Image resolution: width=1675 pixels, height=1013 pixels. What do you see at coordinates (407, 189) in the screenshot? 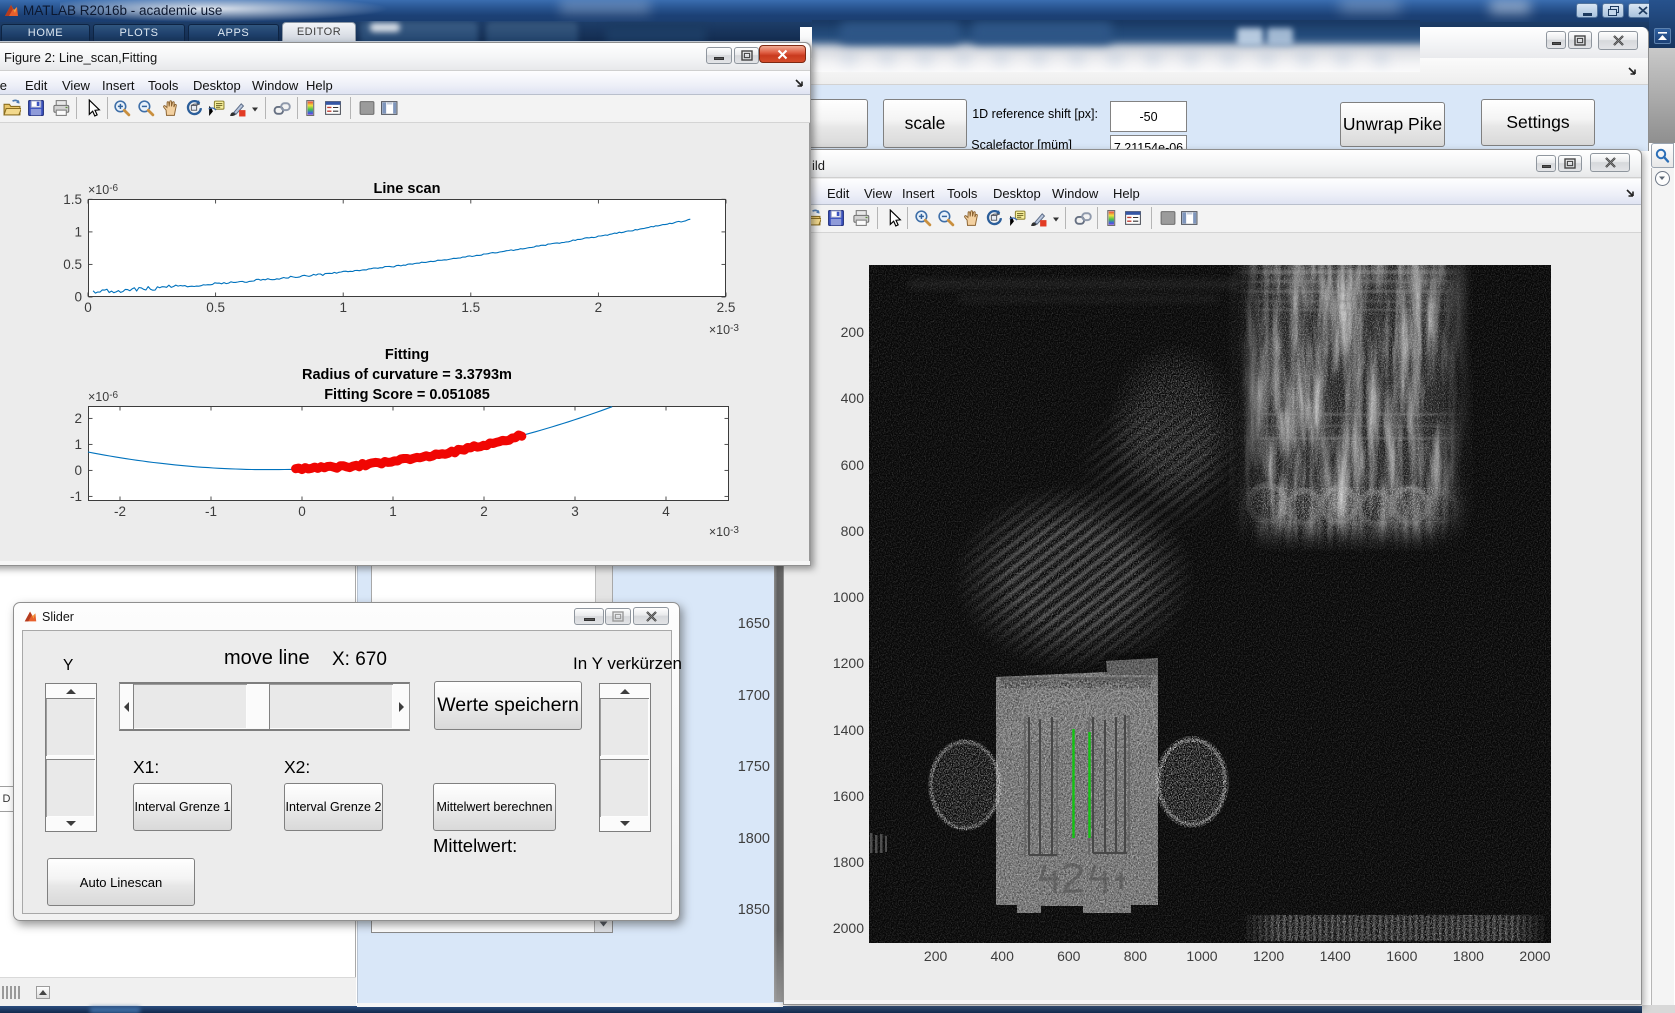
I see `svg-text: Line scan` at bounding box center [407, 189].